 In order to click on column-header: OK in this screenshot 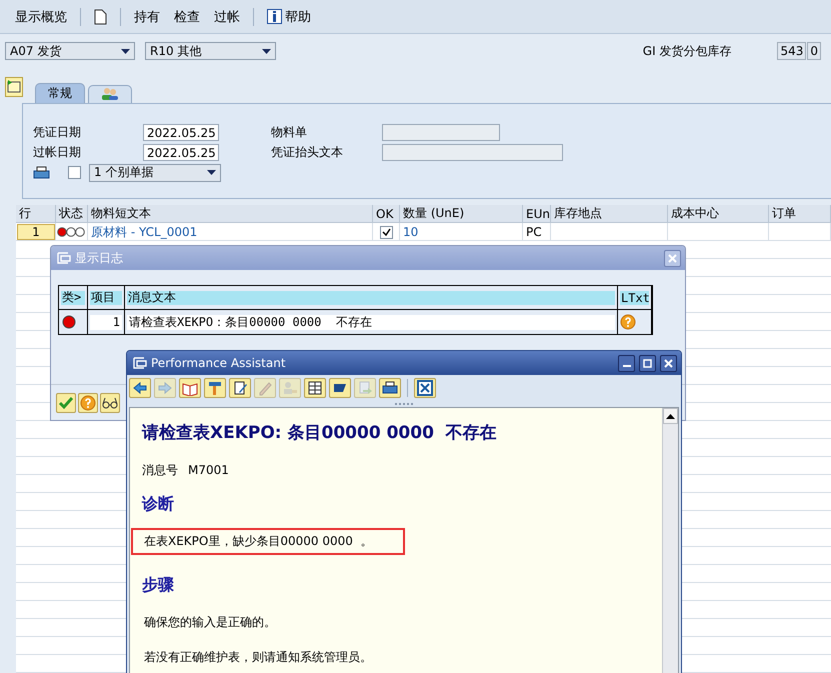, I will do `click(386, 214)`.